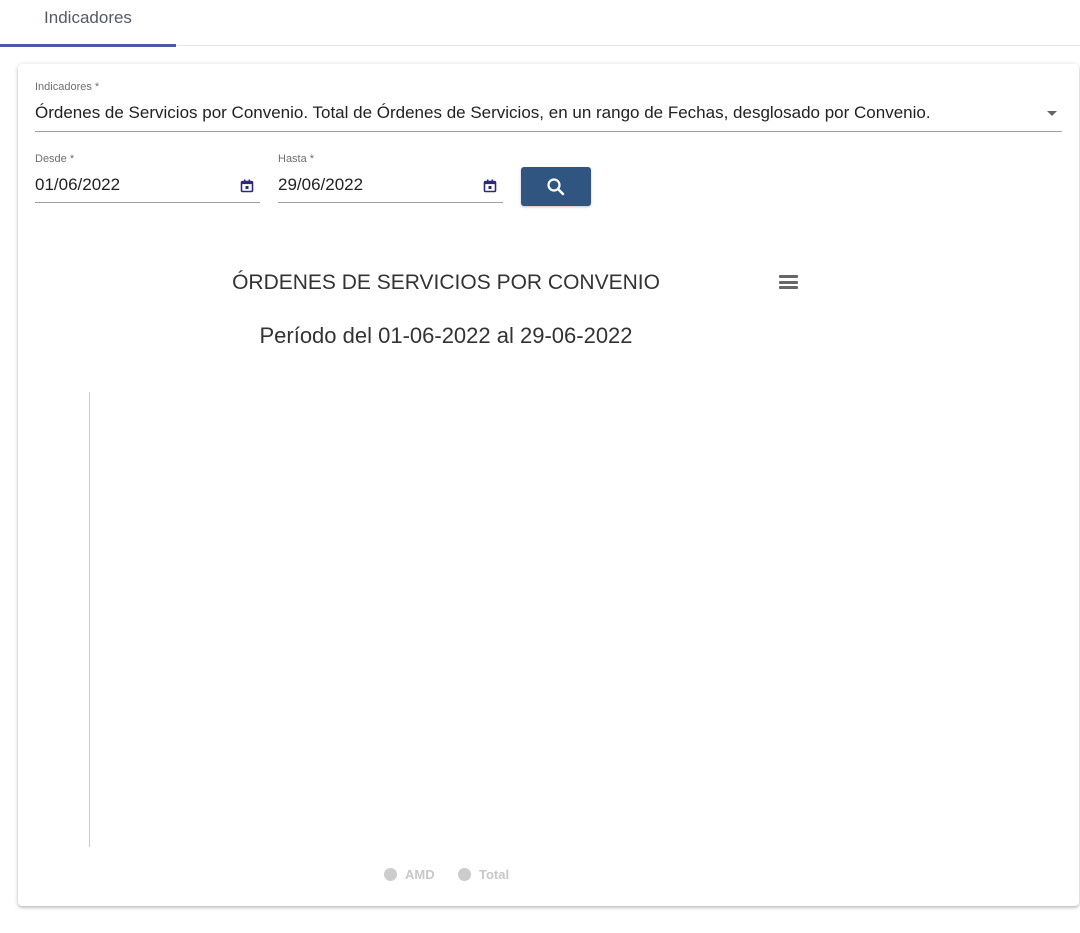  What do you see at coordinates (789, 283) in the screenshot?
I see `chart-menu-icon` at bounding box center [789, 283].